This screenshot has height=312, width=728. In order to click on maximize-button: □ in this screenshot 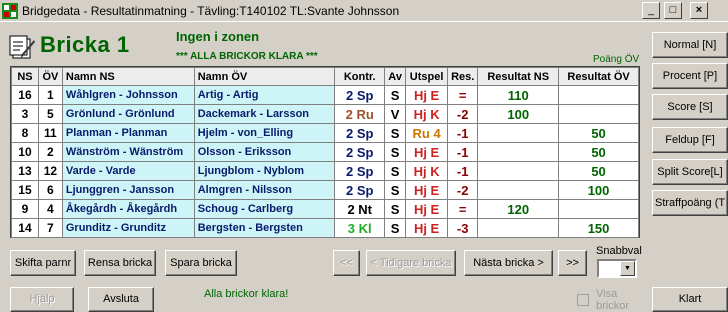, I will do `click(673, 10)`.